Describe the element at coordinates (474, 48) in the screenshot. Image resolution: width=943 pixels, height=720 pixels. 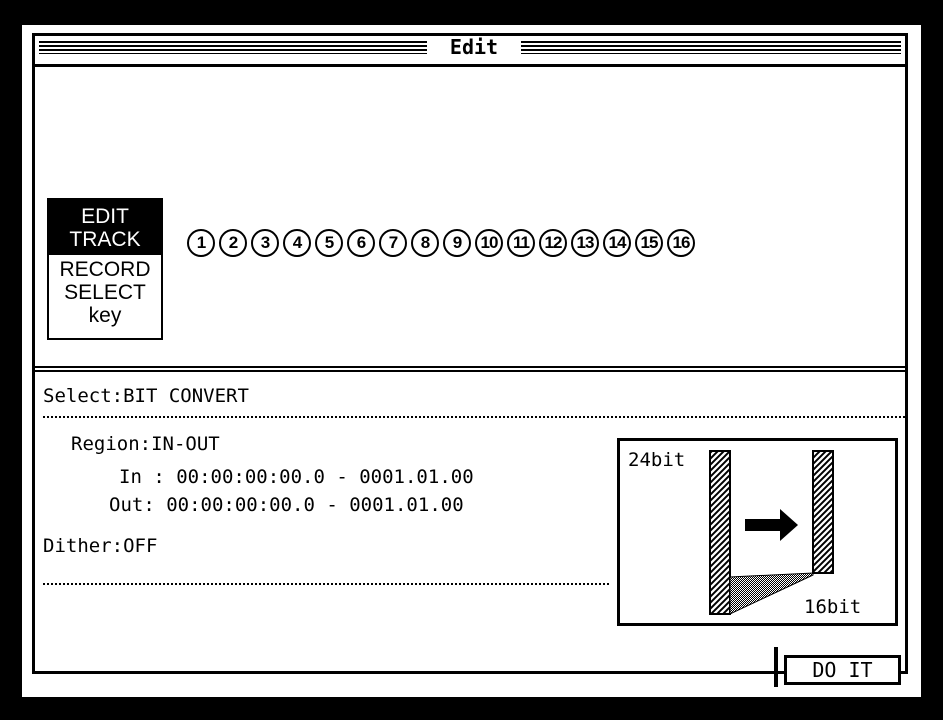
I see `window-title: Edit` at that location.